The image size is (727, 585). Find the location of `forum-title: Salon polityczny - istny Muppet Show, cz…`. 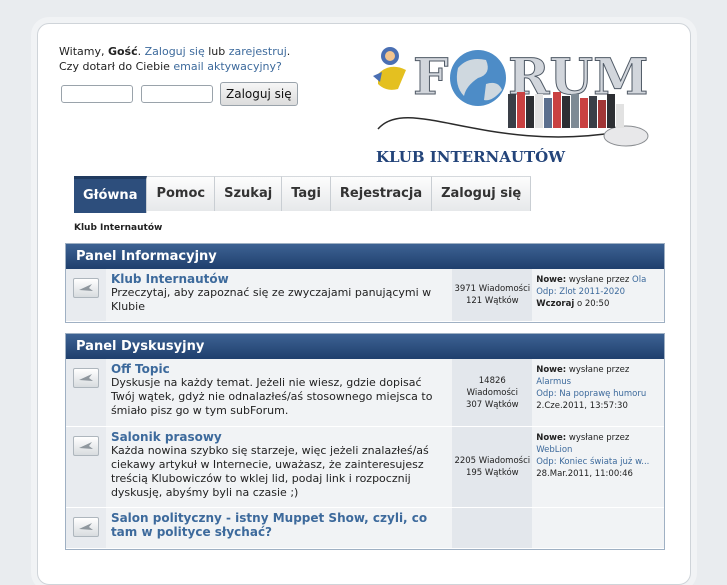

forum-title: Salon polityczny - istny Muppet Show, cz… is located at coordinates (279, 525).